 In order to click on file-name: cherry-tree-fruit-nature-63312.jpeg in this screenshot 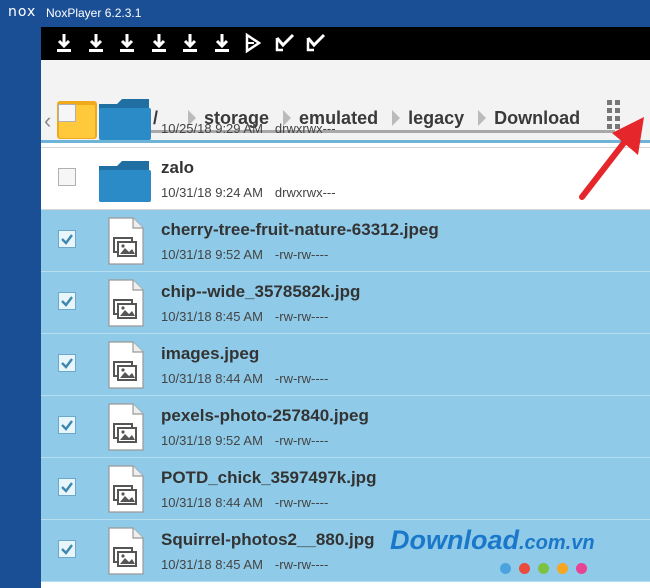, I will do `click(300, 229)`.